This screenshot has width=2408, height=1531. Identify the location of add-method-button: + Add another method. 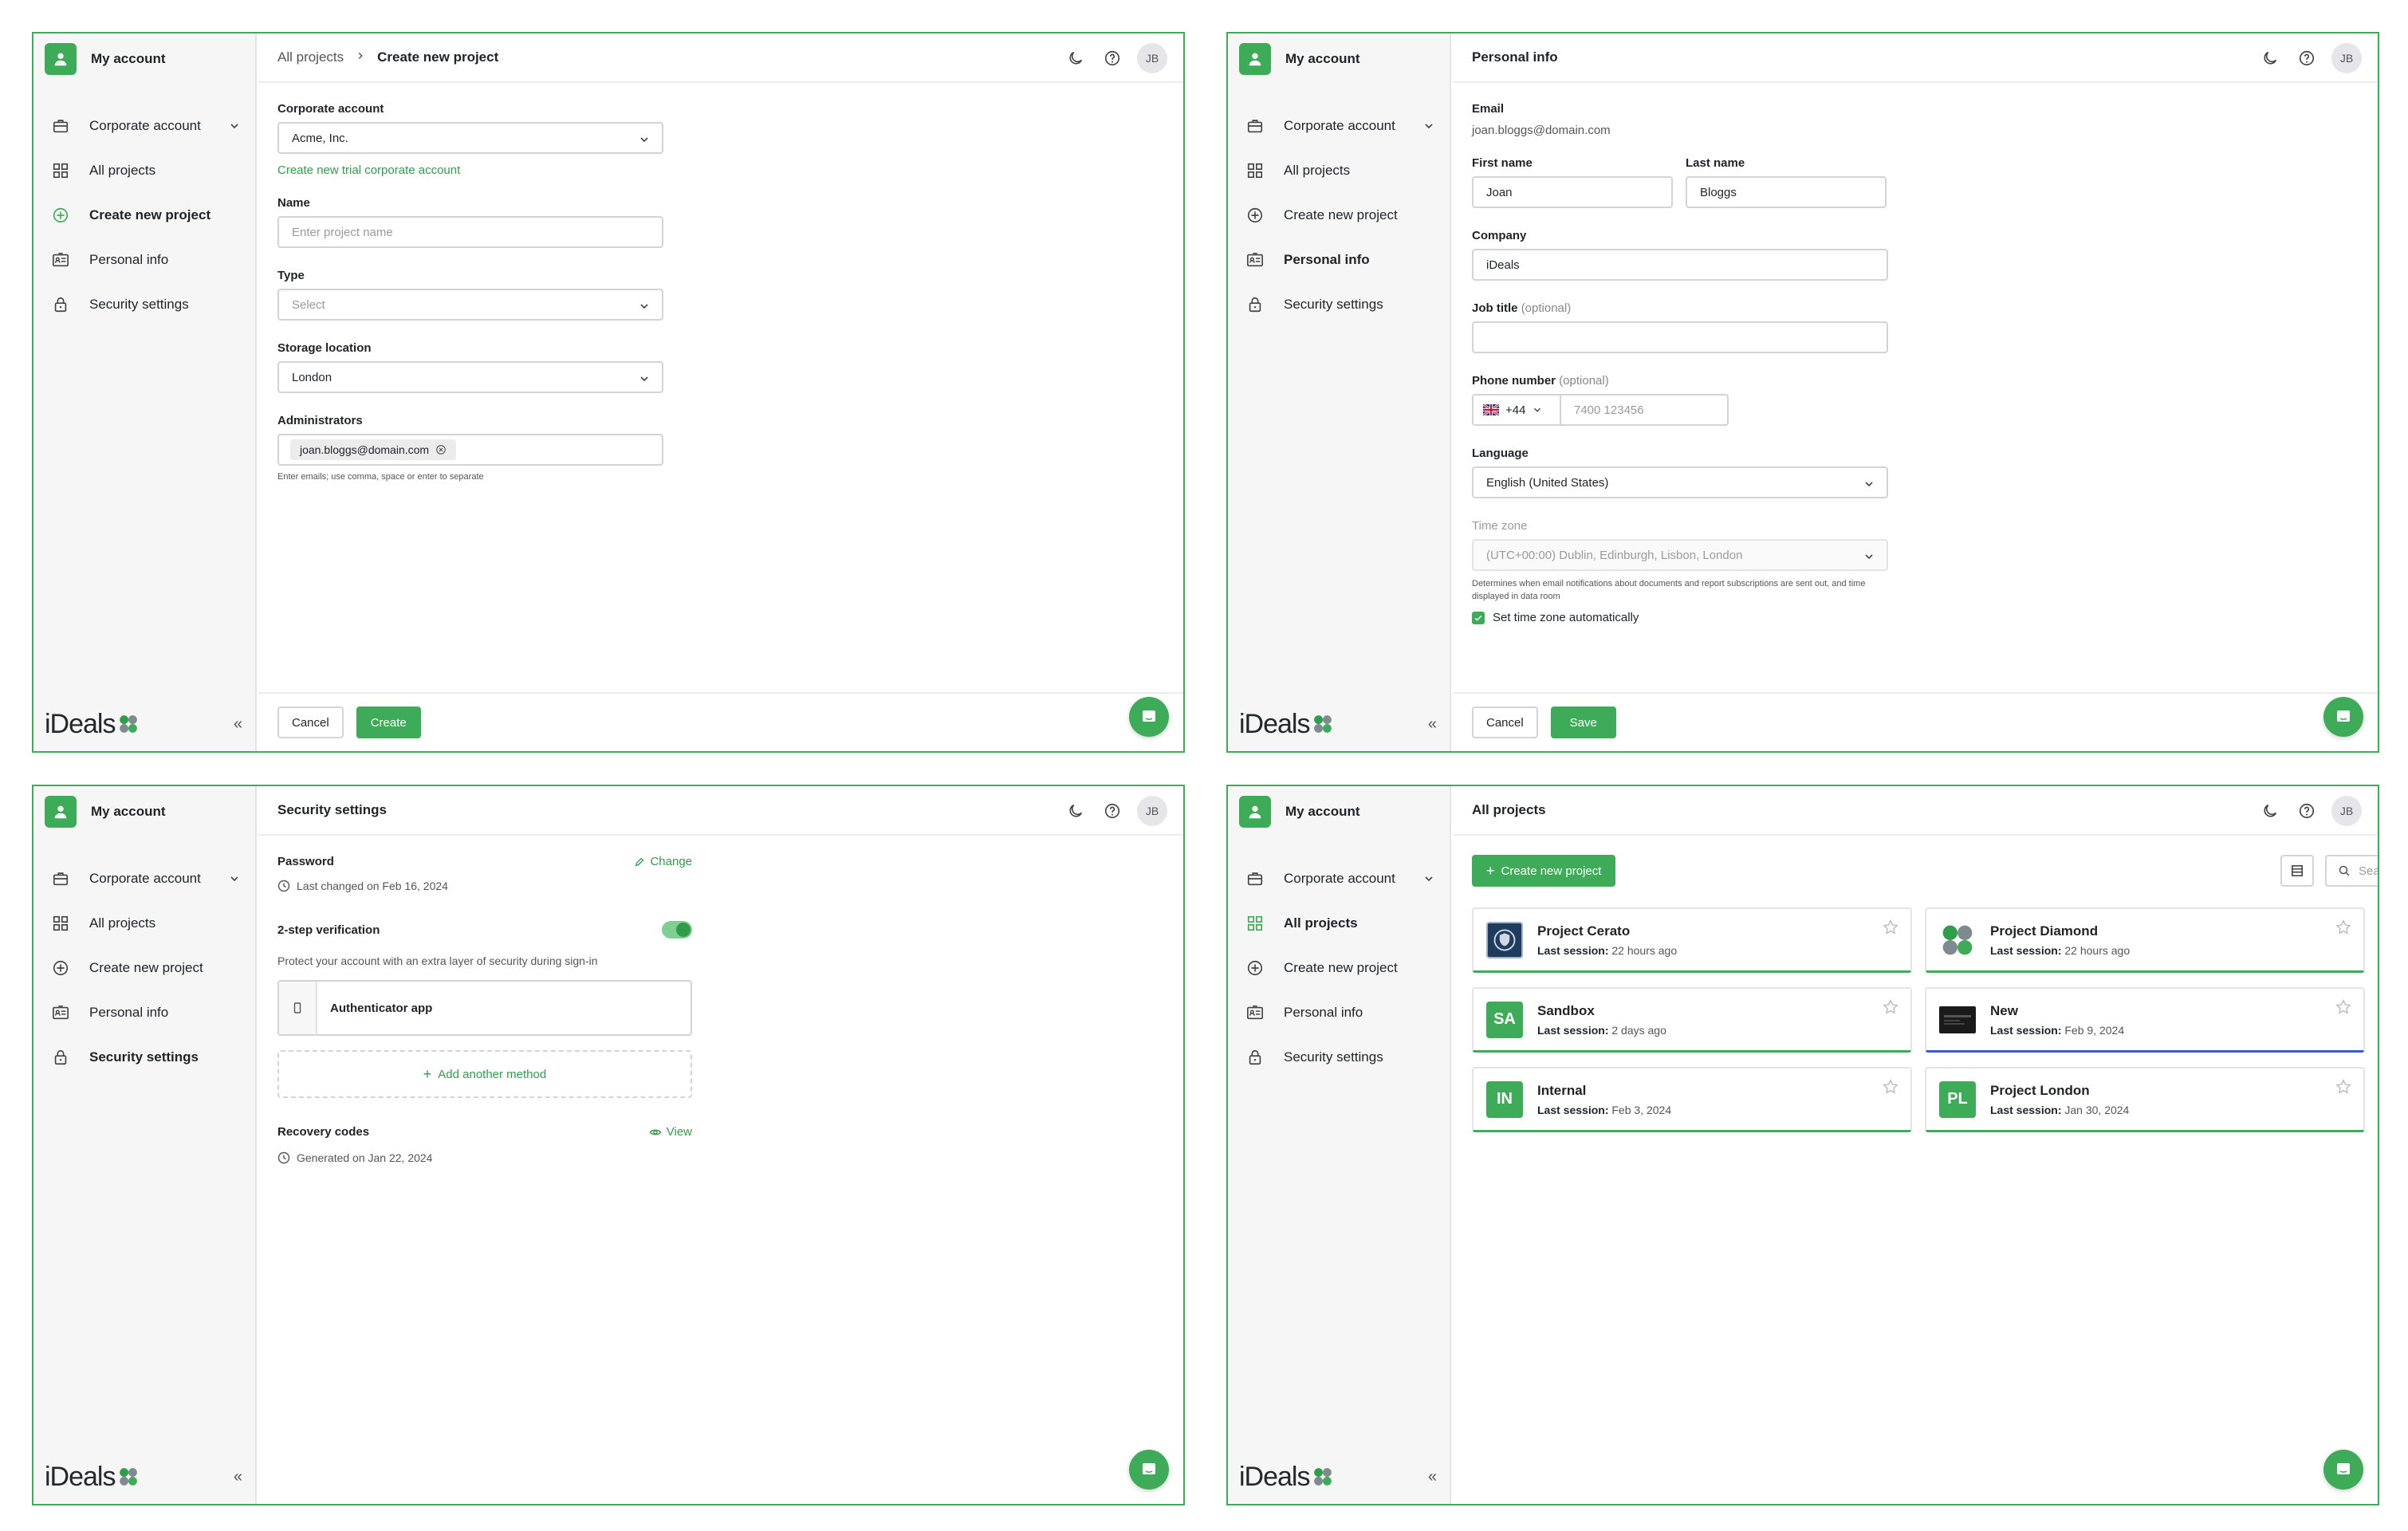
(485, 1074).